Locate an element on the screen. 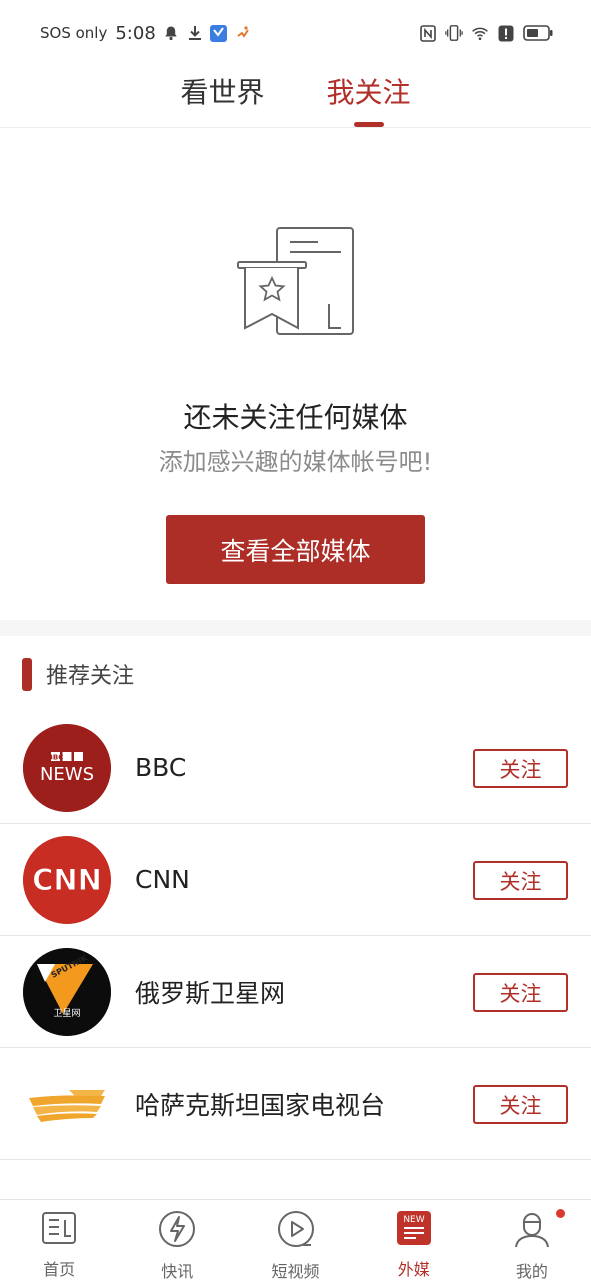 The width and height of the screenshot is (591, 1280). app-badge-icon is located at coordinates (219, 33).